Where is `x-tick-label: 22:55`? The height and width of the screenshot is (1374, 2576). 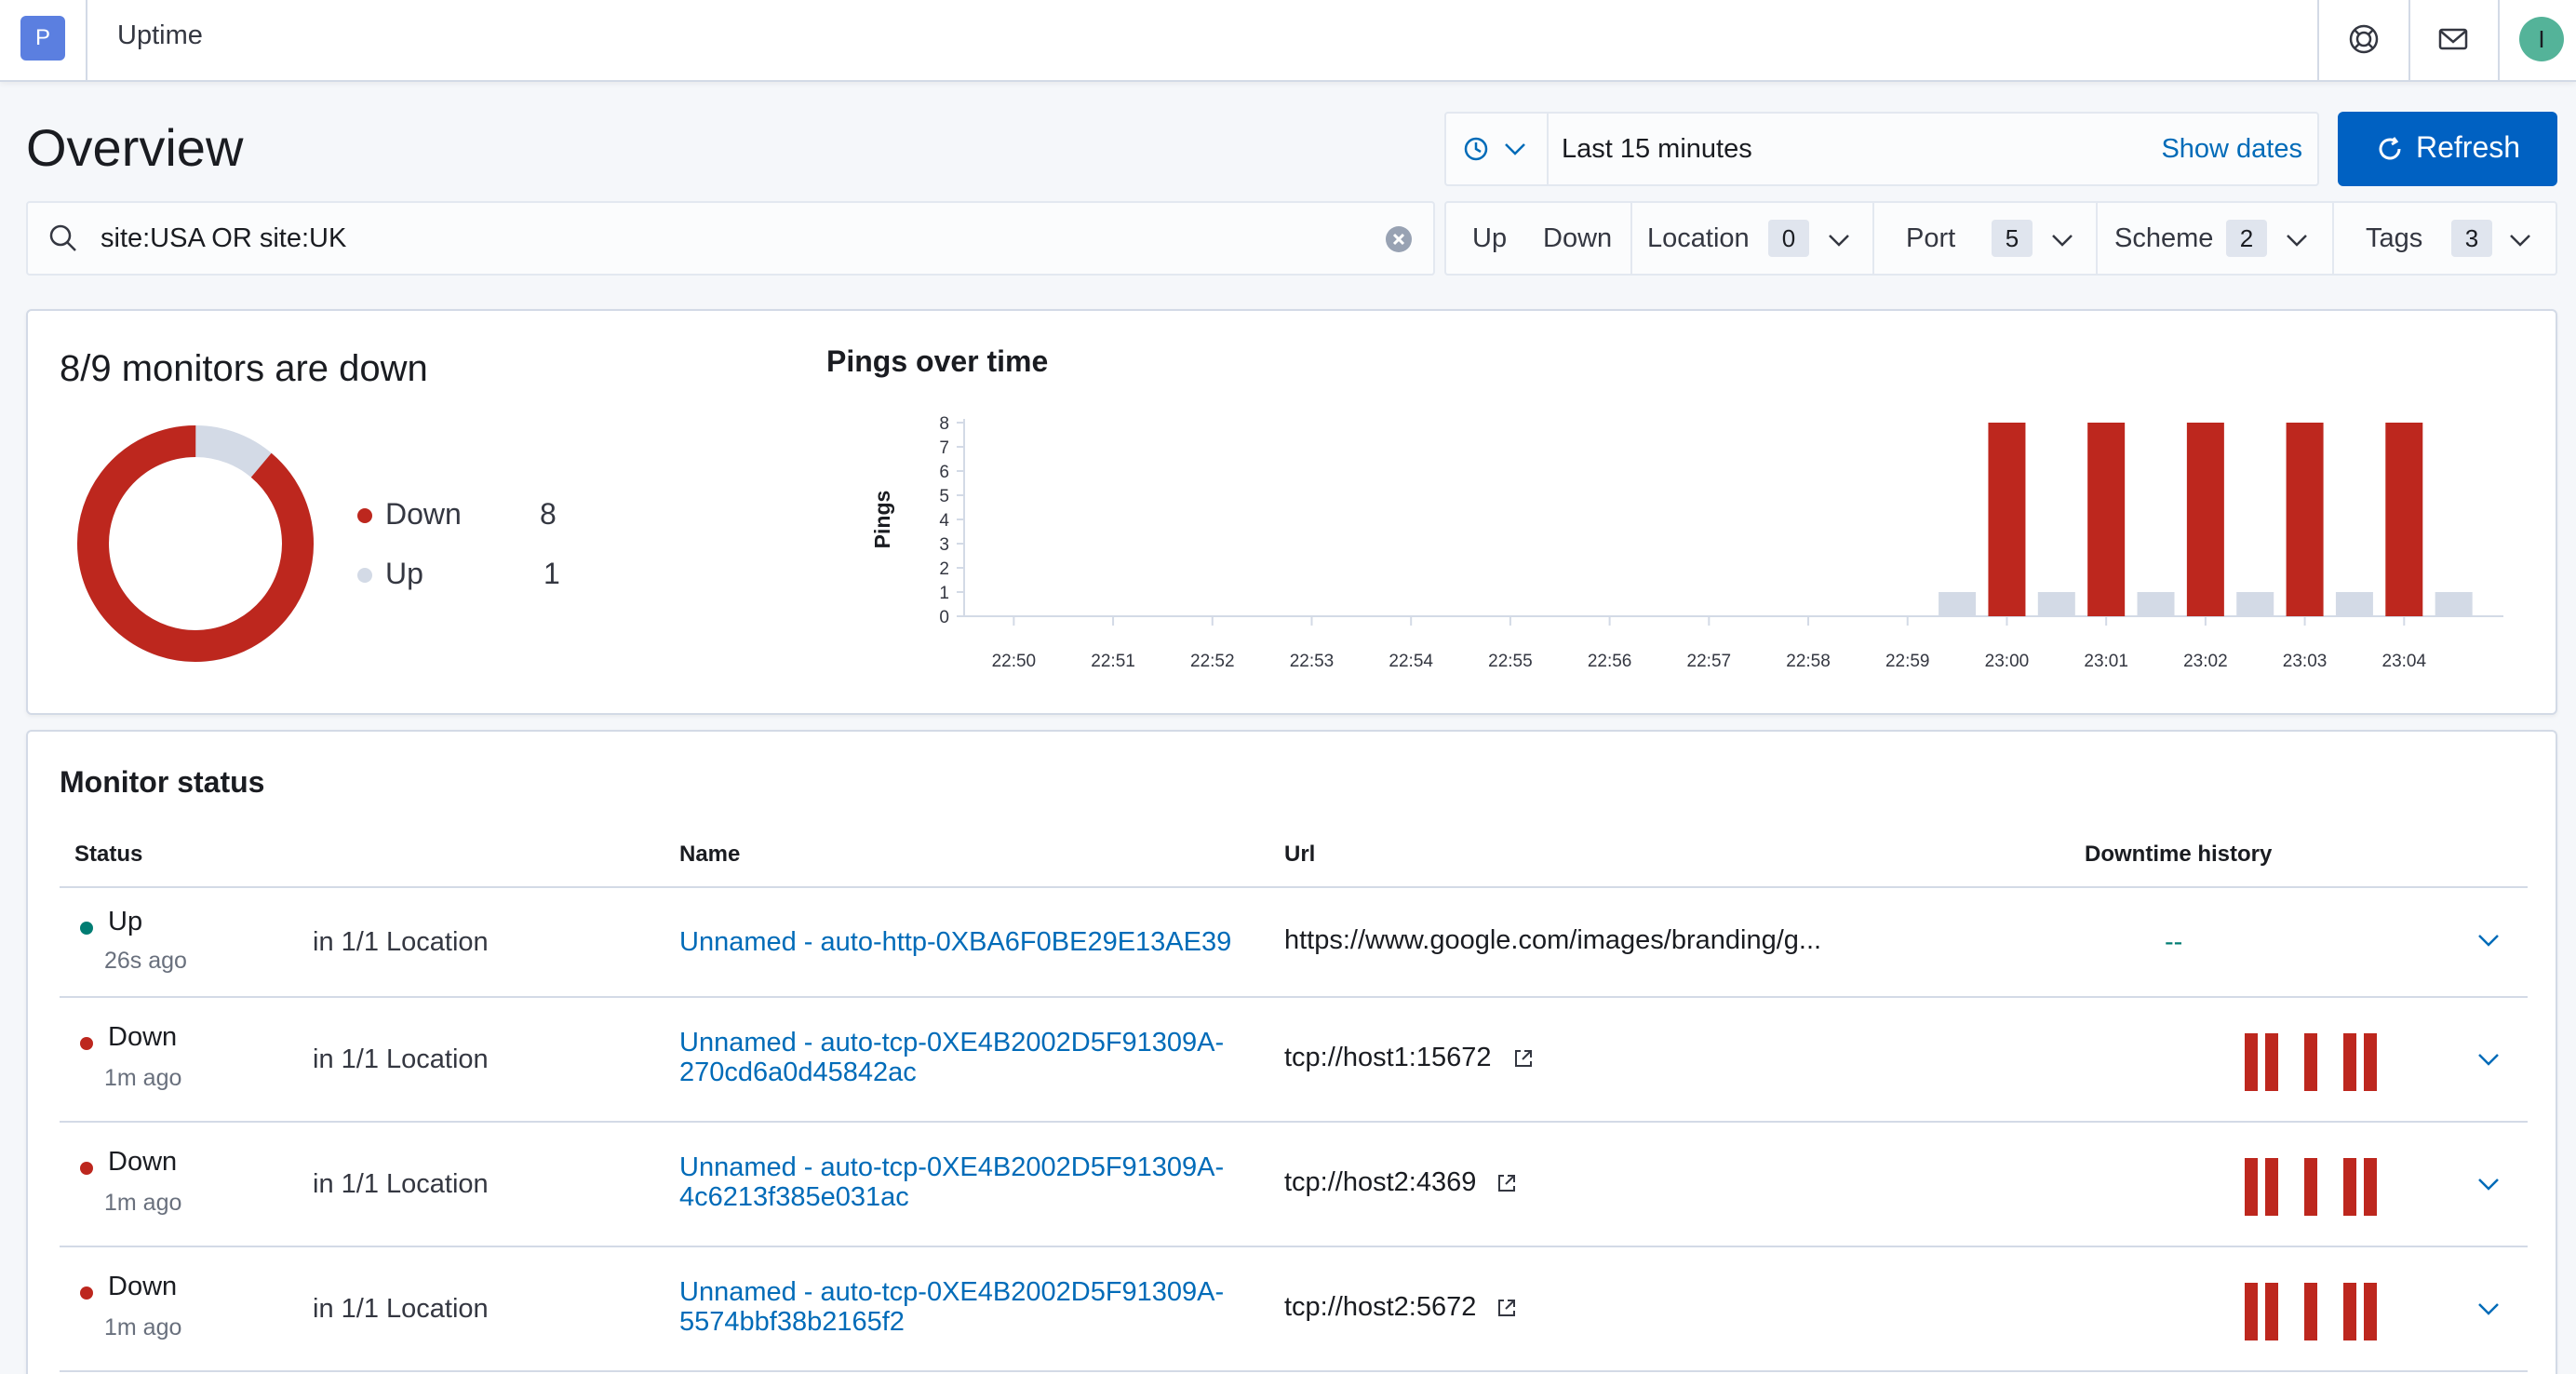 x-tick-label: 22:55 is located at coordinates (1510, 661).